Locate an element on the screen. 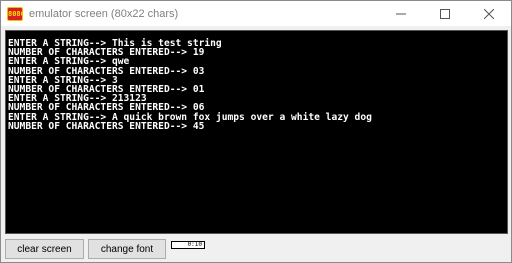 This screenshot has height=263, width=512. close-icon is located at coordinates (489, 13).